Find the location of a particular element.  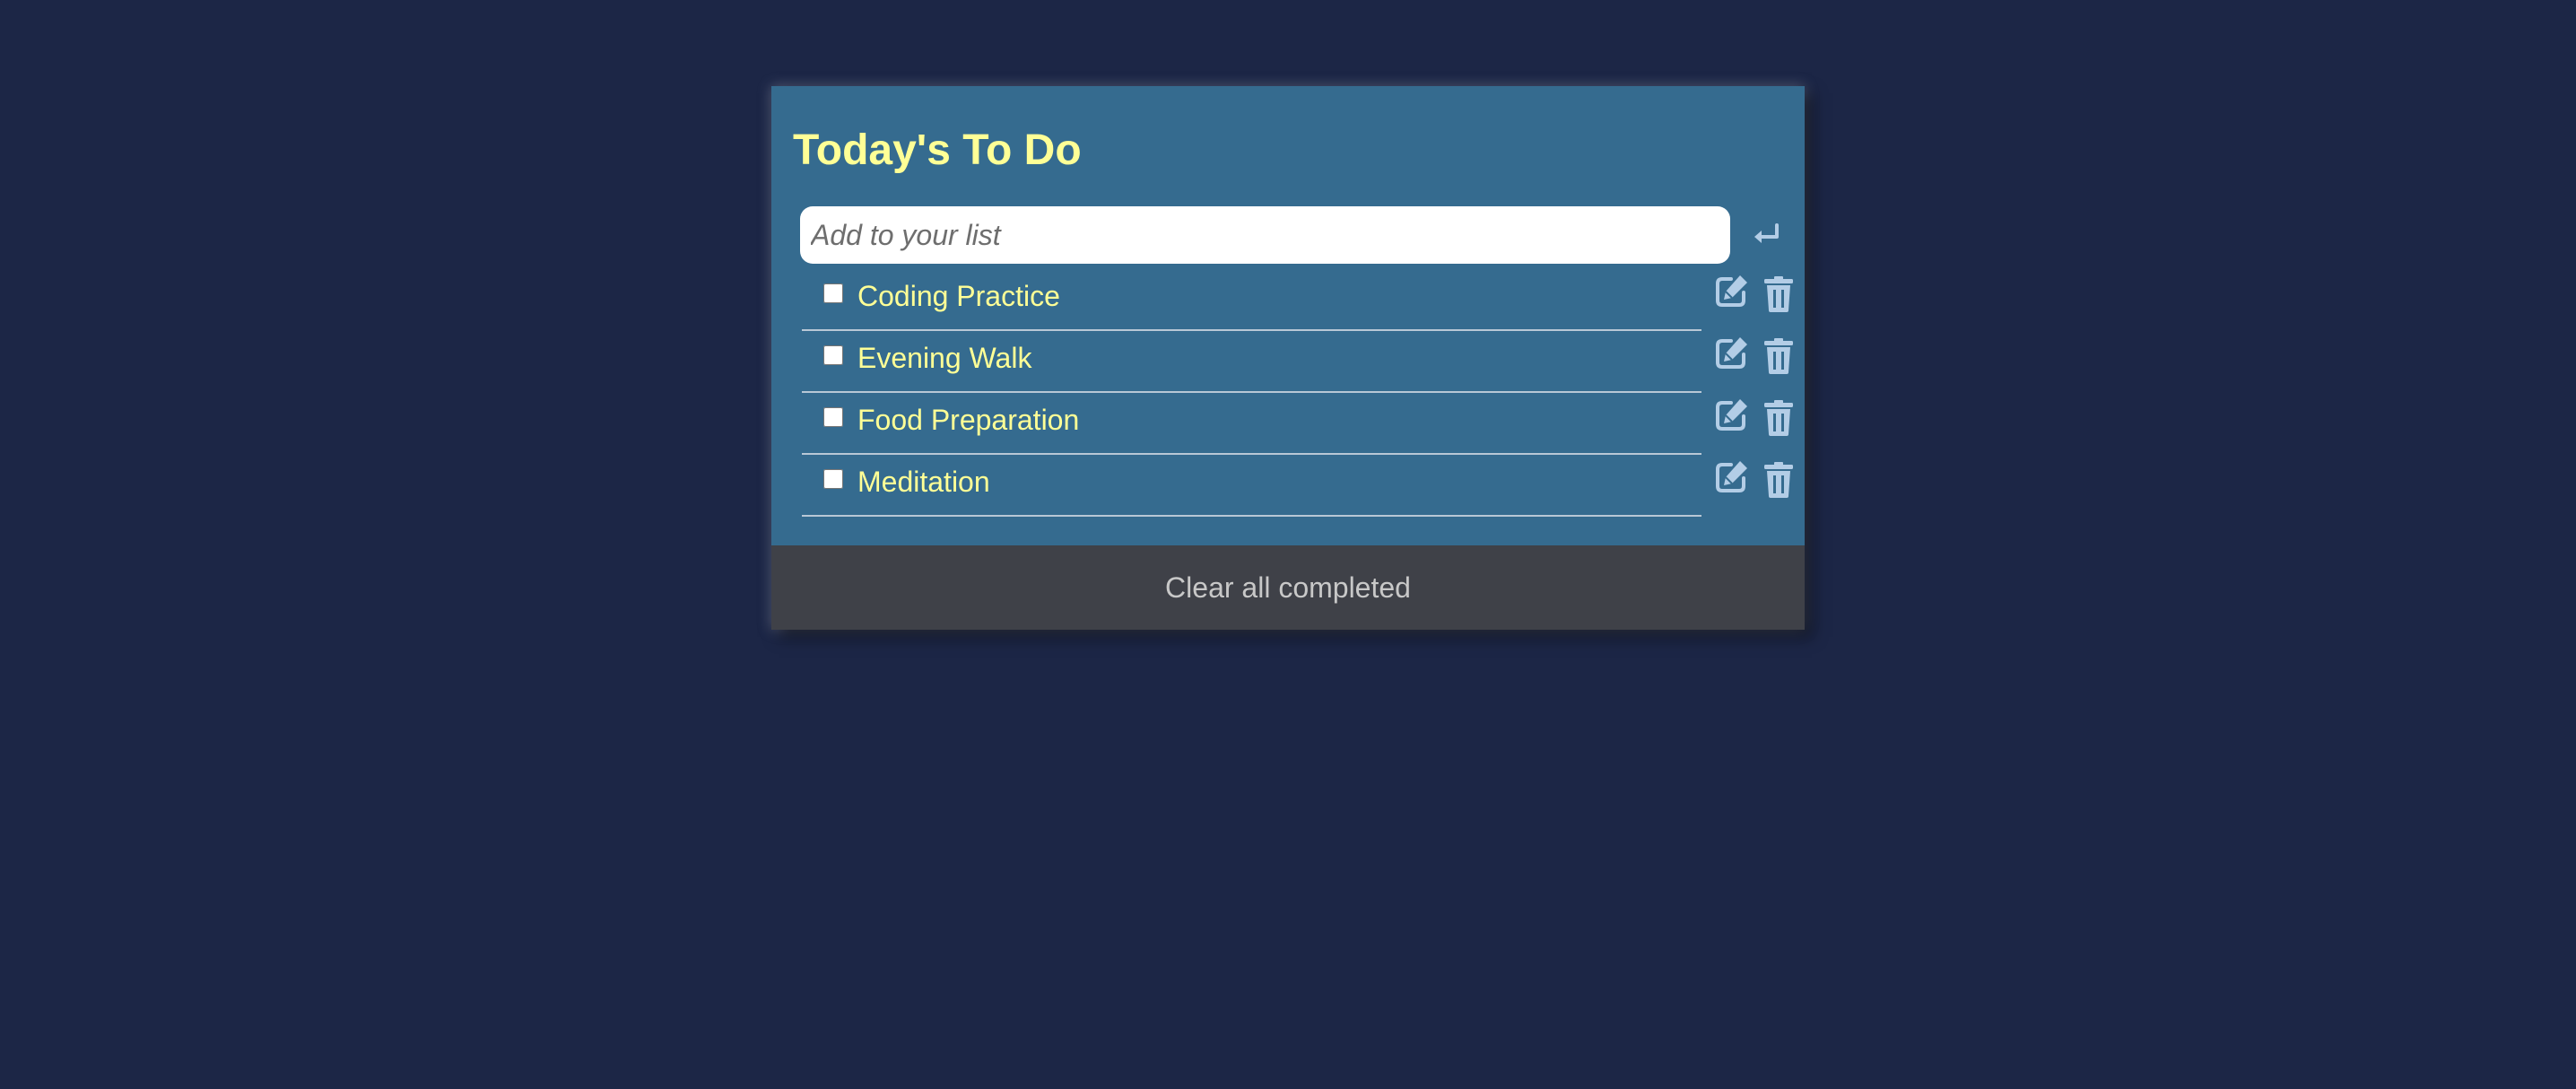

item-divider is located at coordinates (1251, 516).